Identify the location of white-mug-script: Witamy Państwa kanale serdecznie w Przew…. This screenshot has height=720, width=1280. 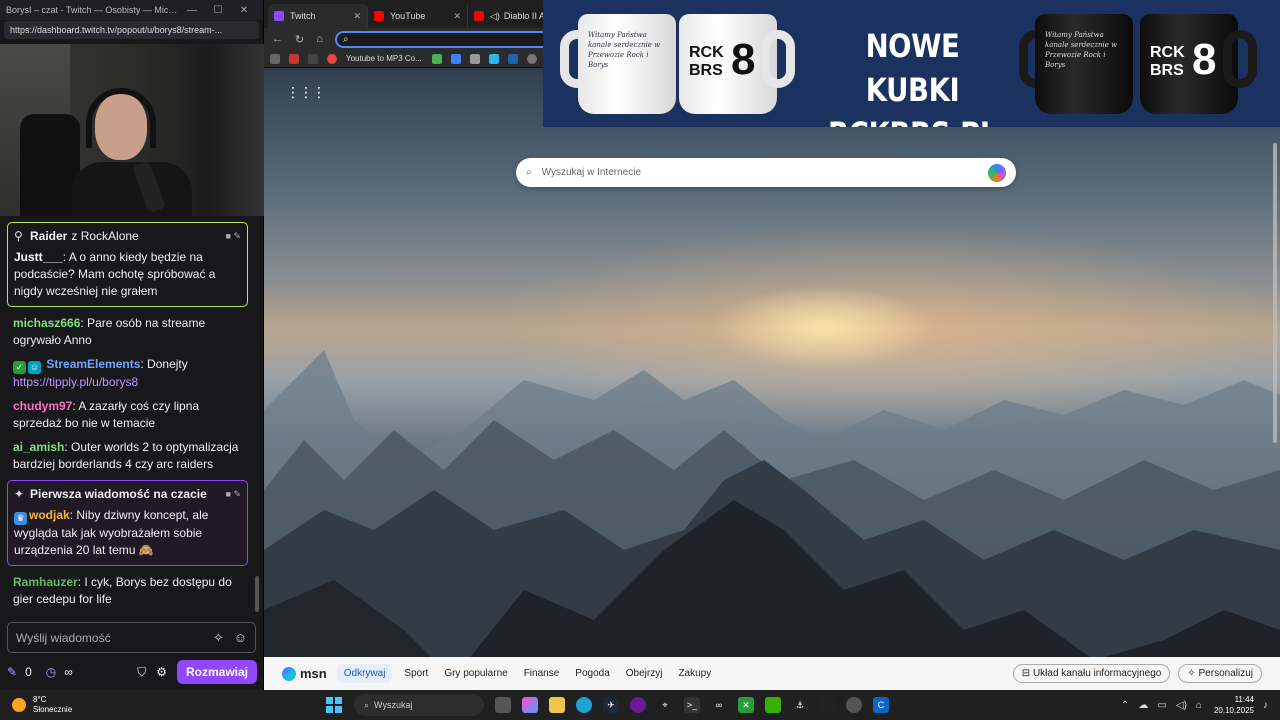
(627, 64).